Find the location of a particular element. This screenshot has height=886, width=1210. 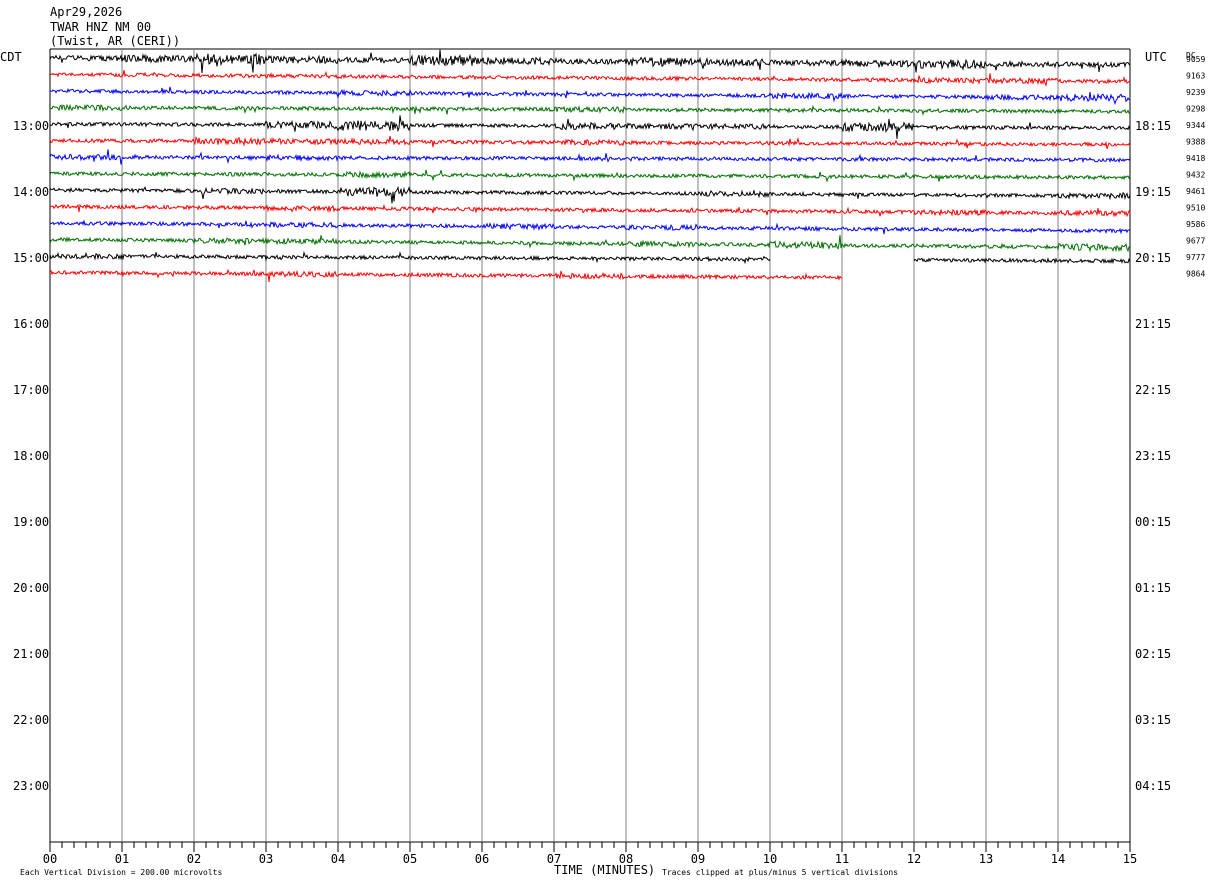

left-hour-label: 16:00 is located at coordinates (31, 324).